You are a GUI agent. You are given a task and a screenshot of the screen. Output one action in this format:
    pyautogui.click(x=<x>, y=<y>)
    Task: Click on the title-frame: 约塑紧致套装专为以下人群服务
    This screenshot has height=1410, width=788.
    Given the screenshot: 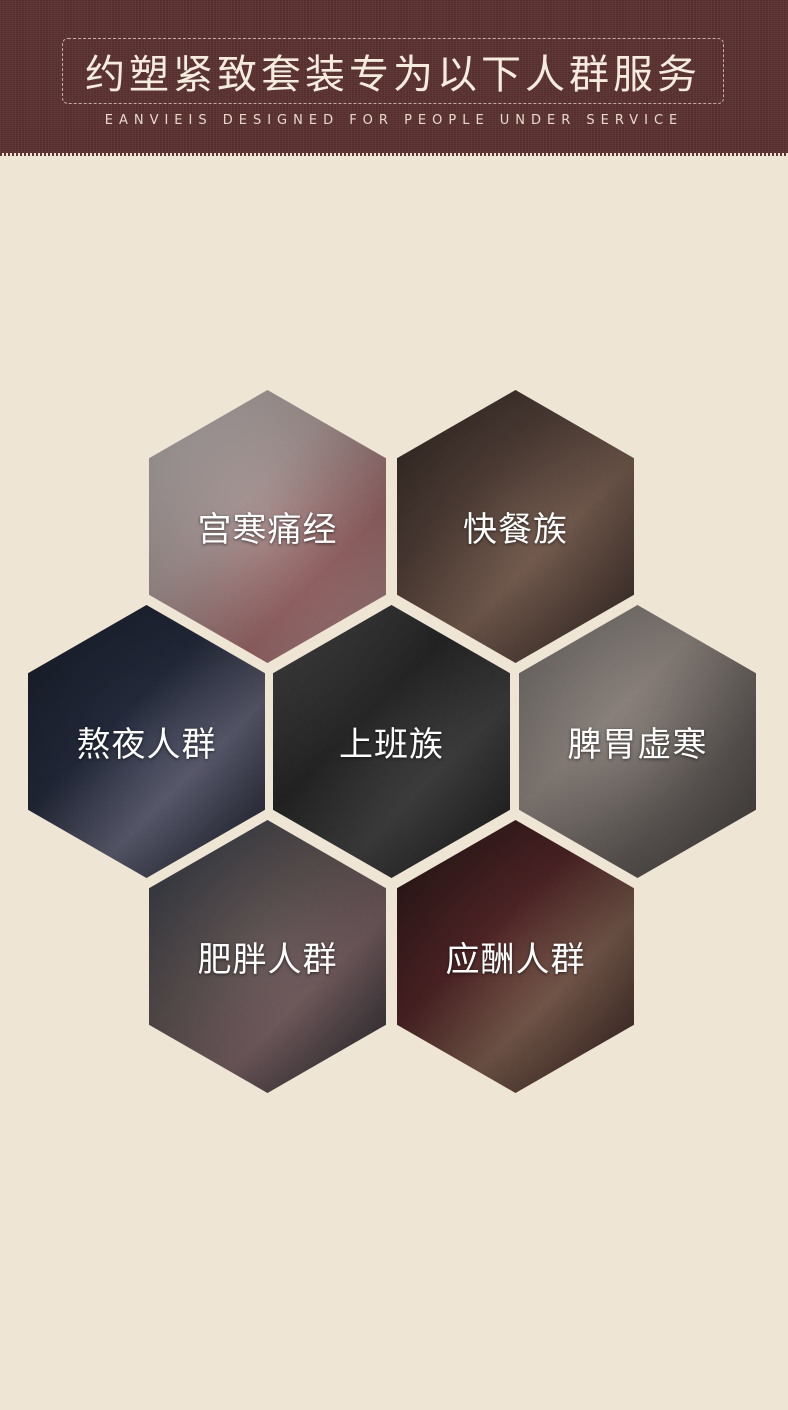 What is the action you would take?
    pyautogui.click(x=393, y=71)
    